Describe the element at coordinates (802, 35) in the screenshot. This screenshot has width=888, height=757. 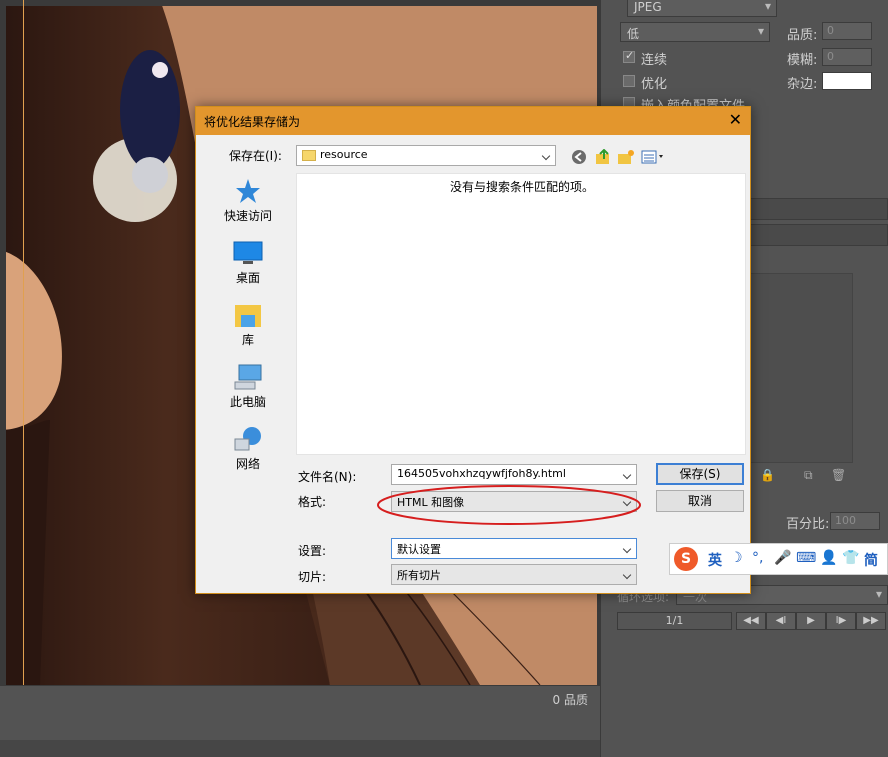
I see `quality-label: 品质:` at that location.